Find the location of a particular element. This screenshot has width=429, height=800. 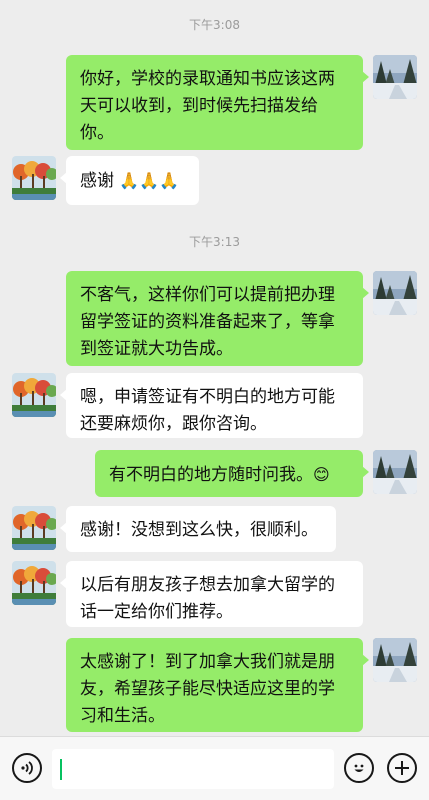

message-outgoing: 你好，学校的录取通知书应该这两天可以收到，到时候先扫描发给你。 is located at coordinates (217, 102).